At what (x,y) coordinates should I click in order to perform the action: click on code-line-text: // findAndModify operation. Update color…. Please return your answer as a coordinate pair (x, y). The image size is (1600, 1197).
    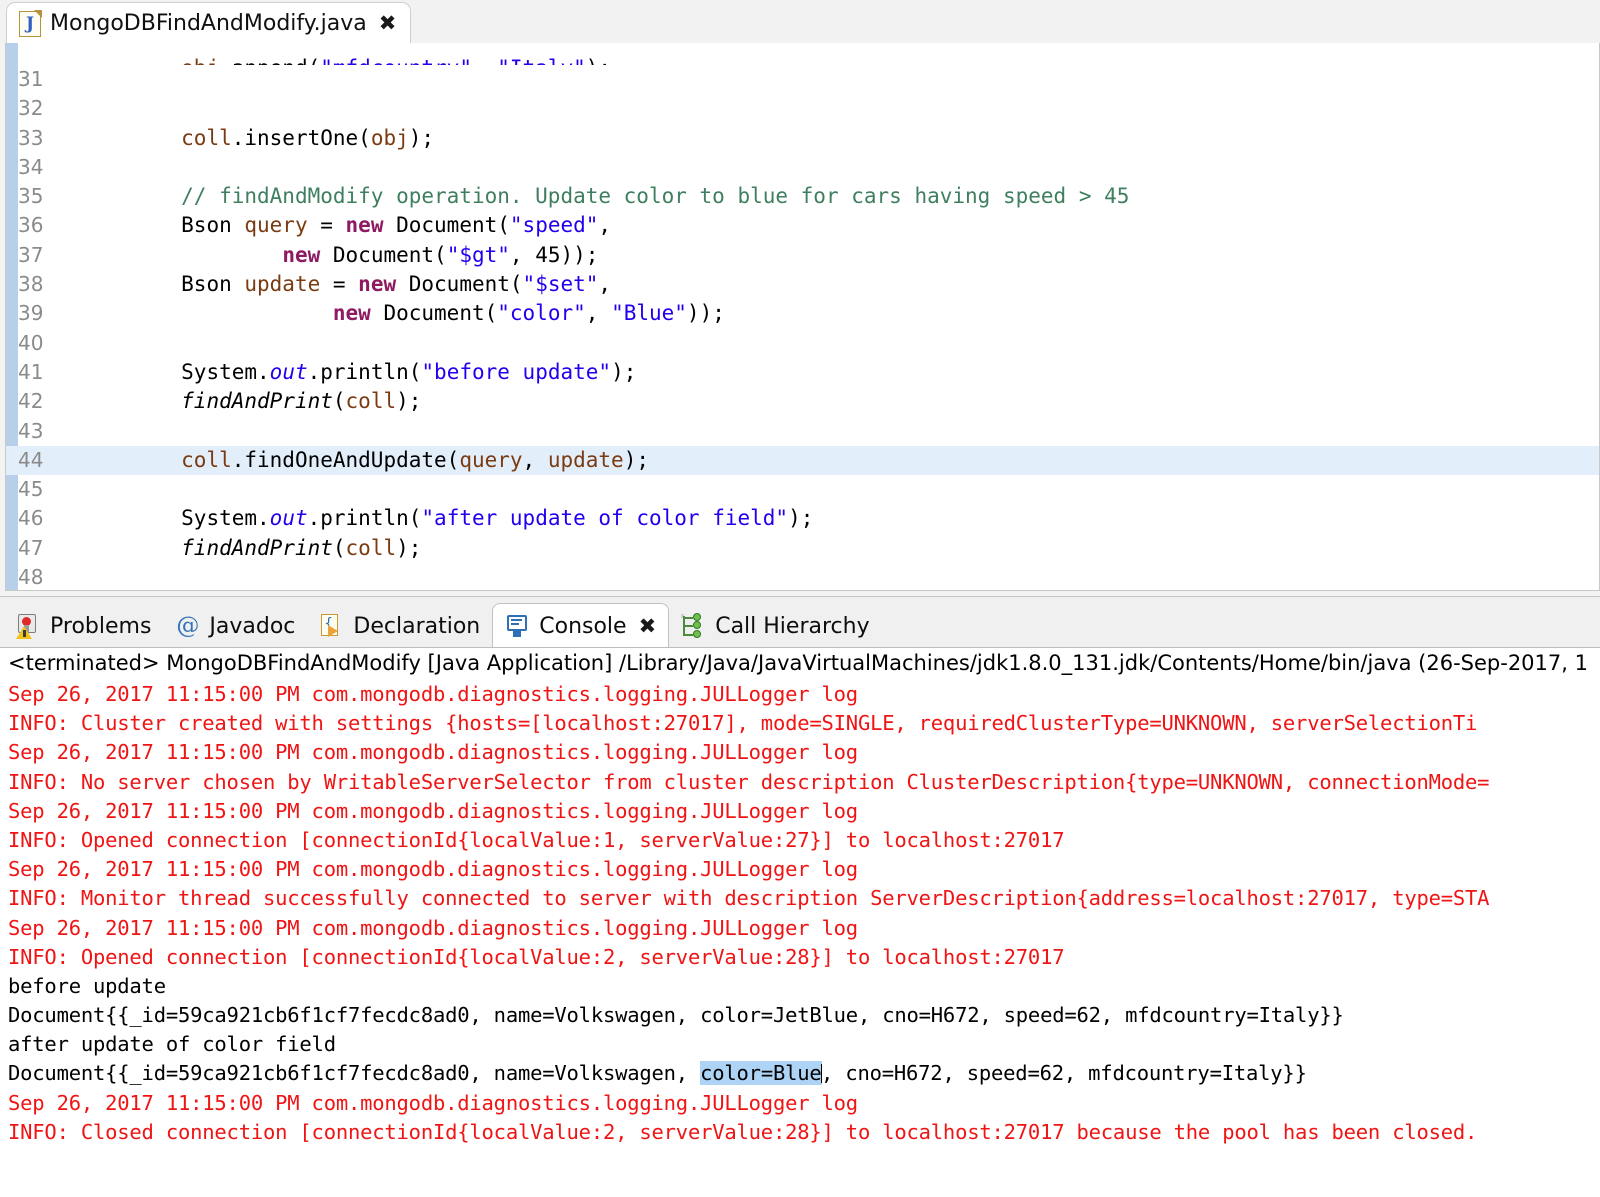
    Looking at the image, I should click on (655, 196).